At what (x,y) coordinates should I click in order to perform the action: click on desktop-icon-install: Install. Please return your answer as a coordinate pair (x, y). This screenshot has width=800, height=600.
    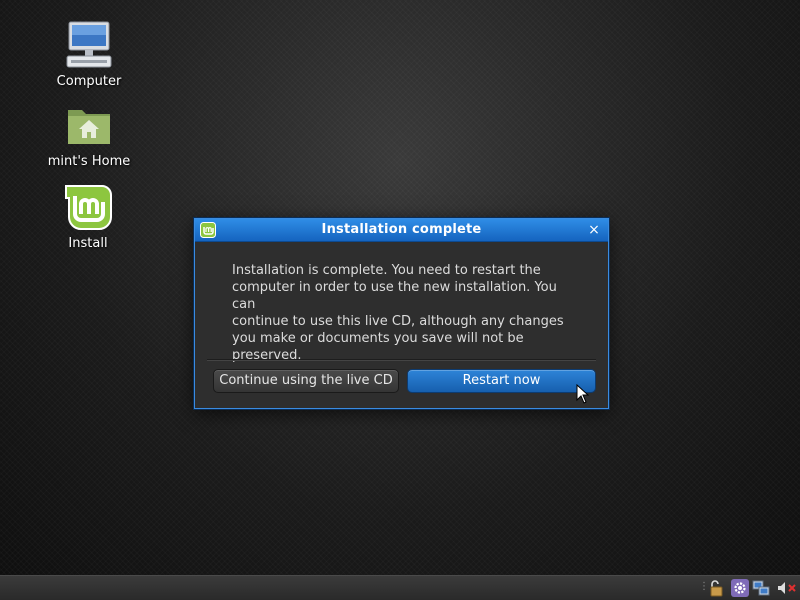
    Looking at the image, I should click on (88, 216).